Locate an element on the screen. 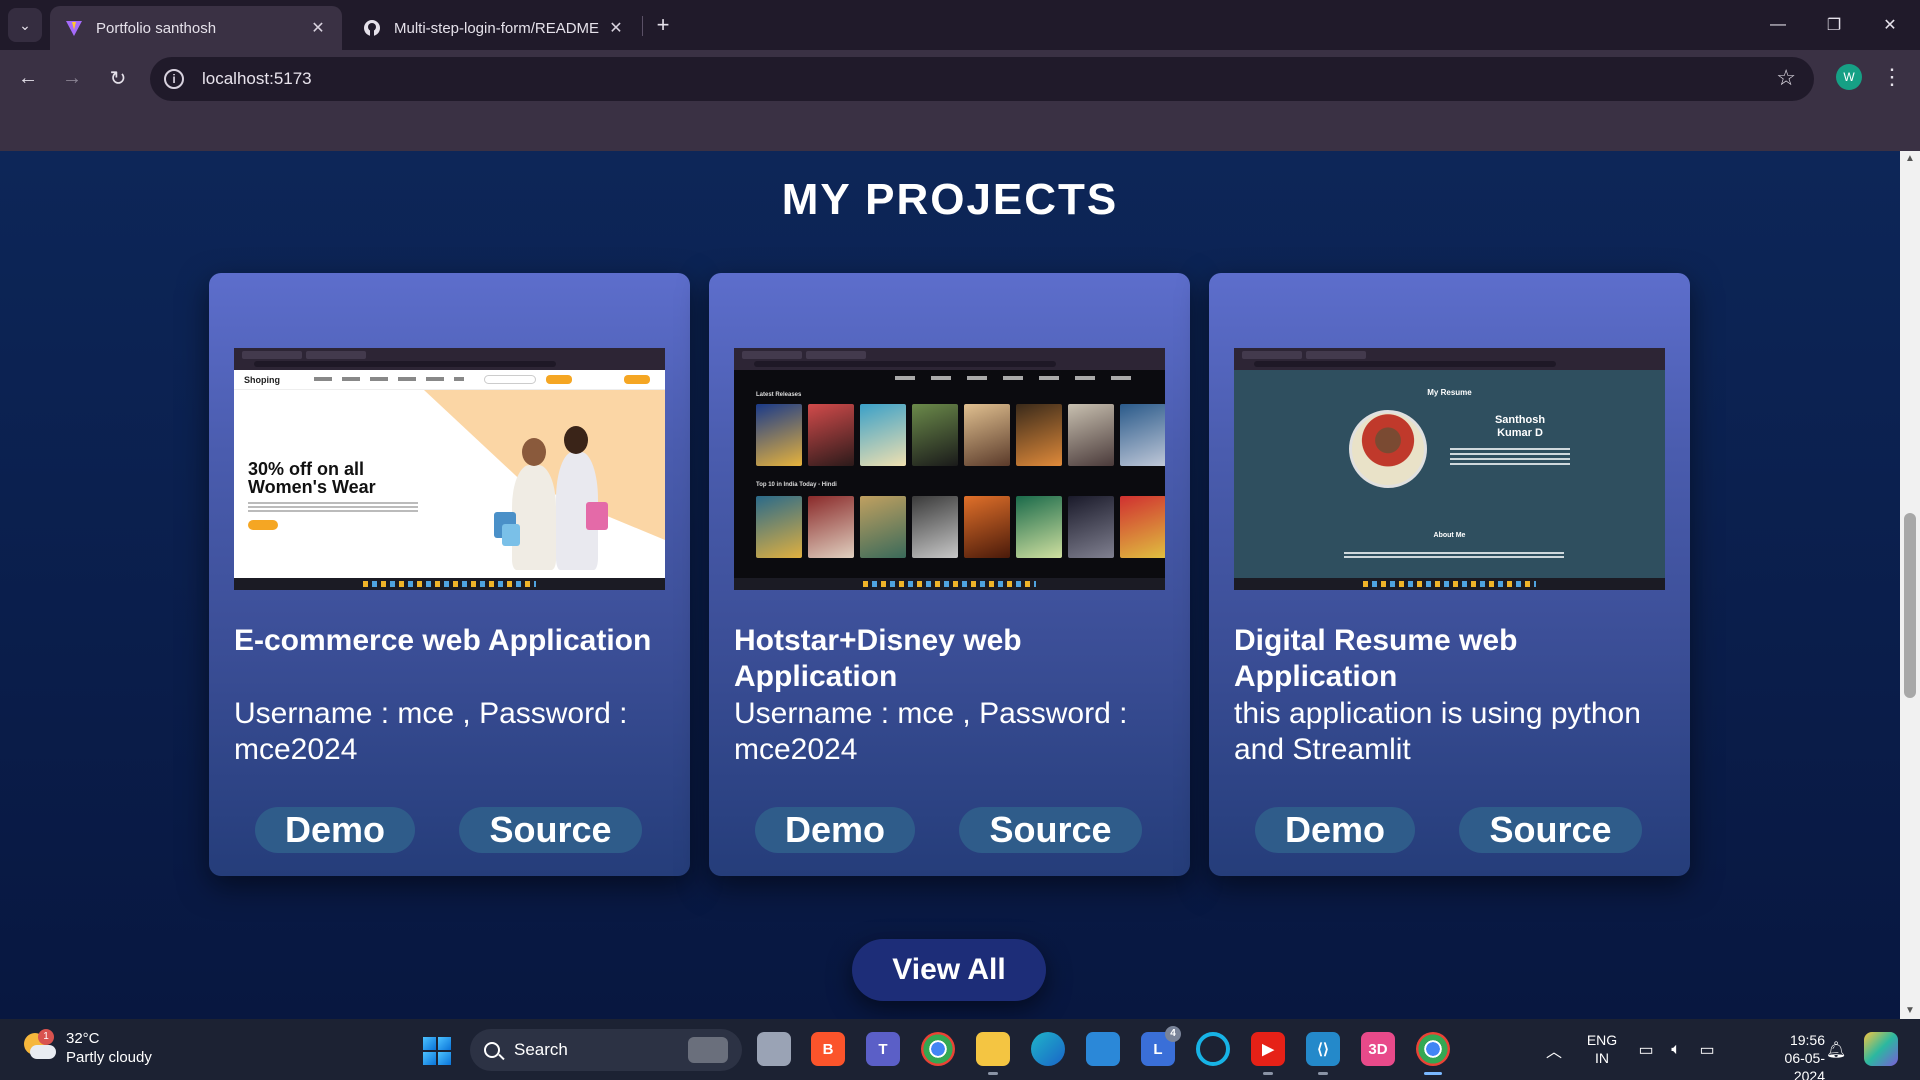 This screenshot has height=1080, width=1920. tab-portfolio: Portfolio santhosh ✕ is located at coordinates (196, 28).